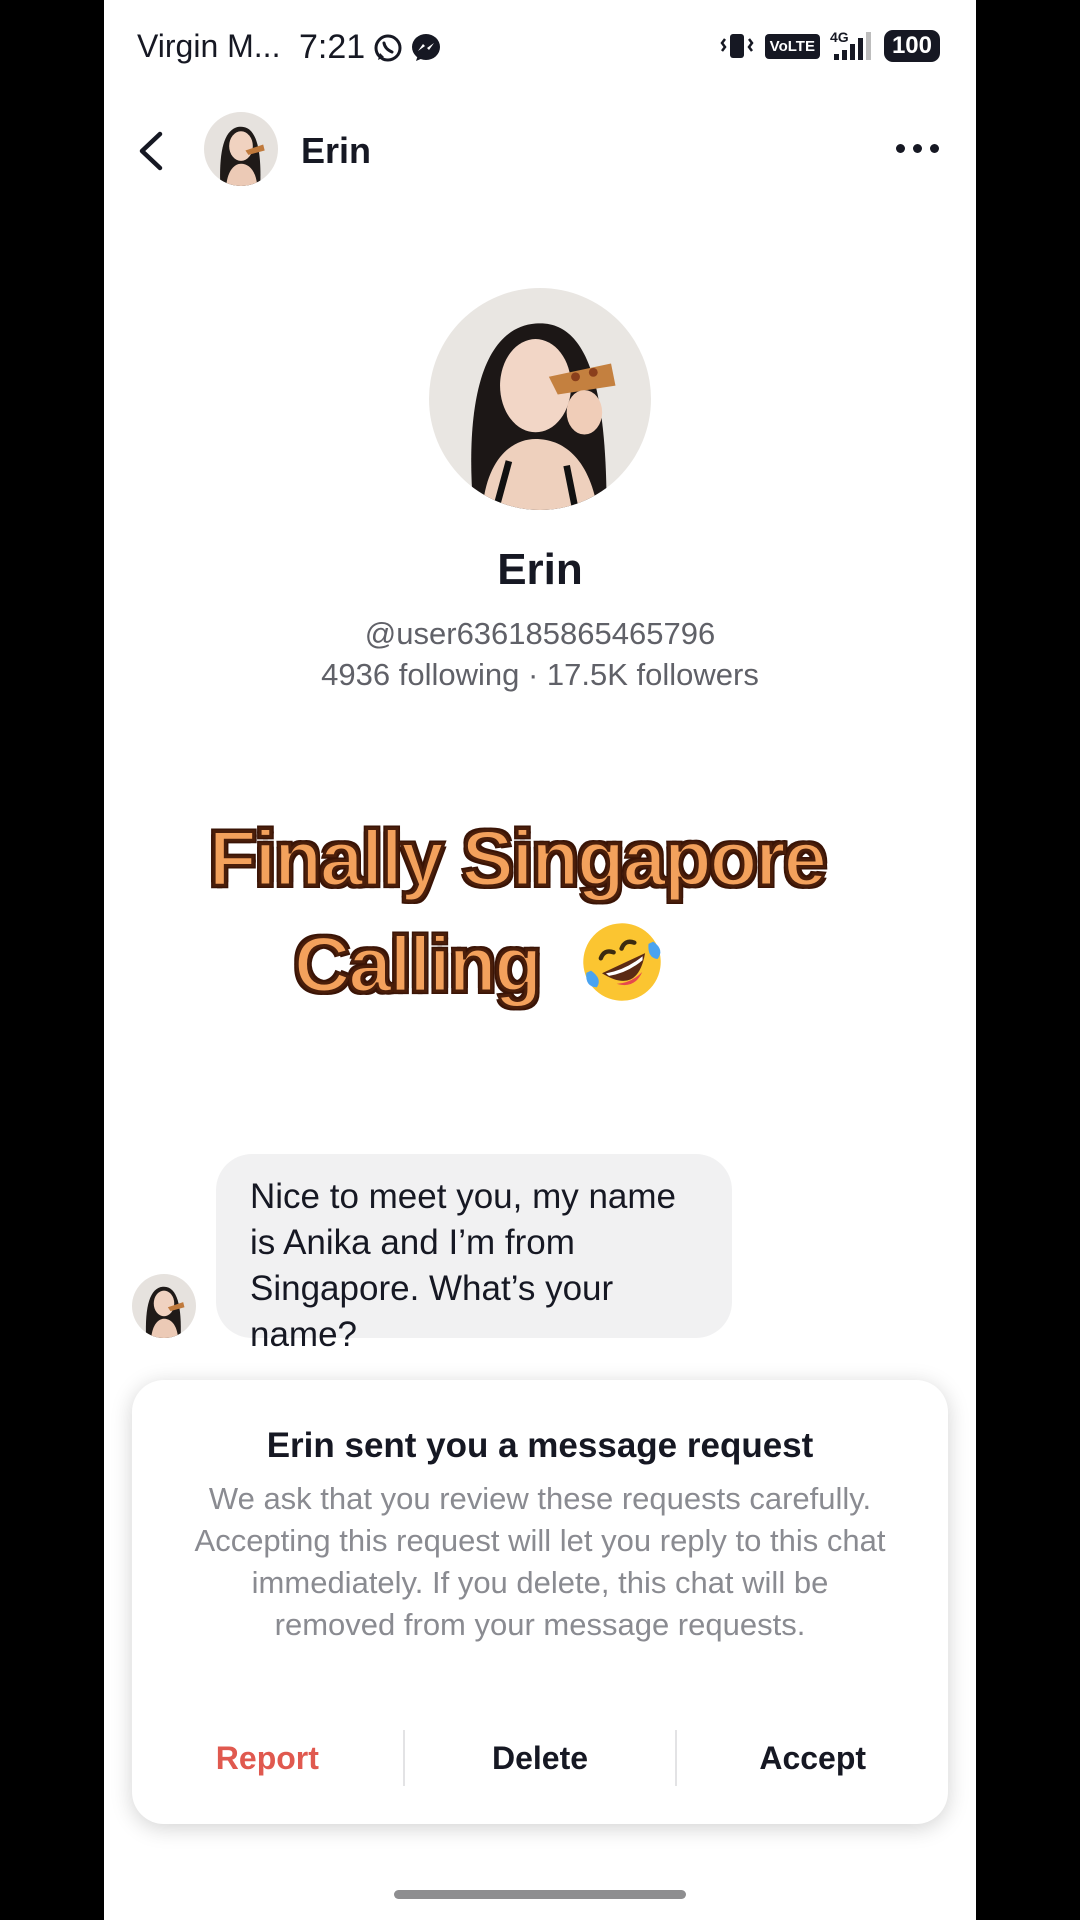 The width and height of the screenshot is (1080, 1920). Describe the element at coordinates (540, 569) in the screenshot. I see `profile-name: Erin` at that location.